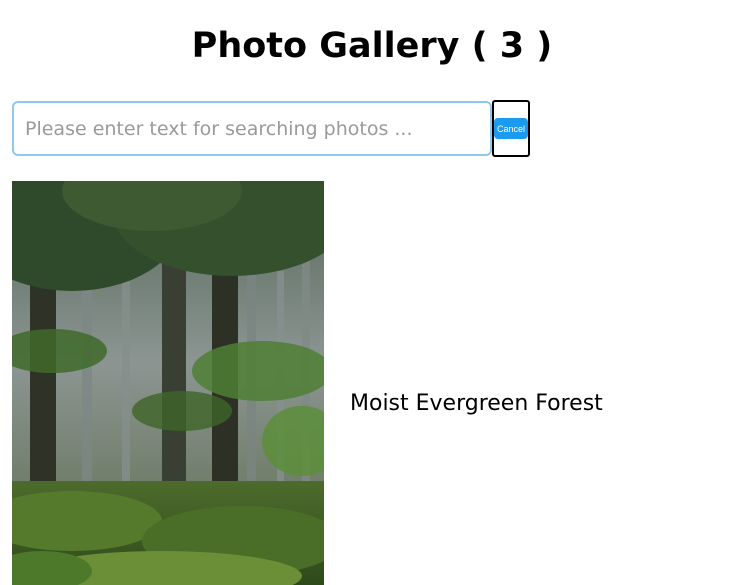  I want to click on search-bar: Cancel, so click(271, 128).